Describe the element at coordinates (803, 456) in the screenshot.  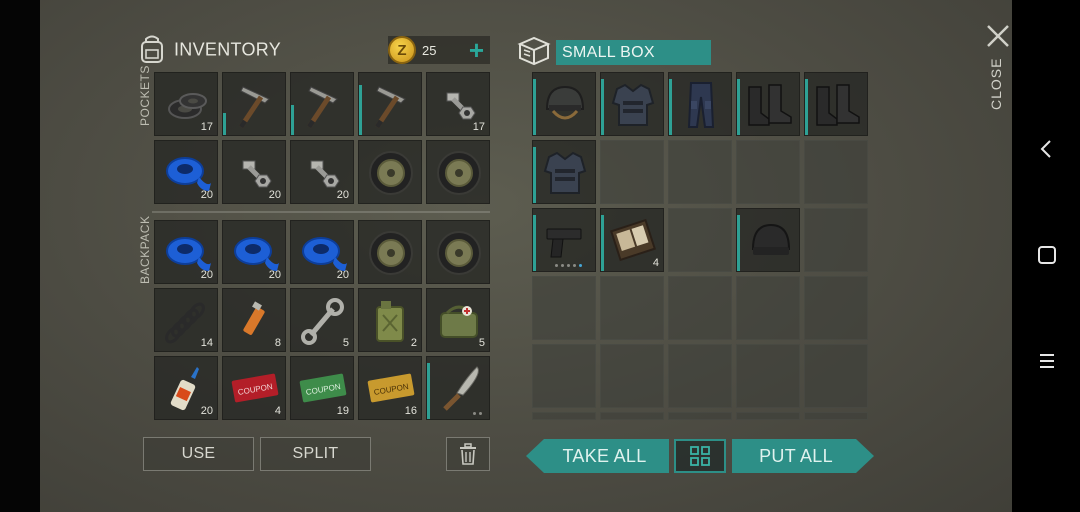
I see `put-all-button: PUT ALL` at that location.